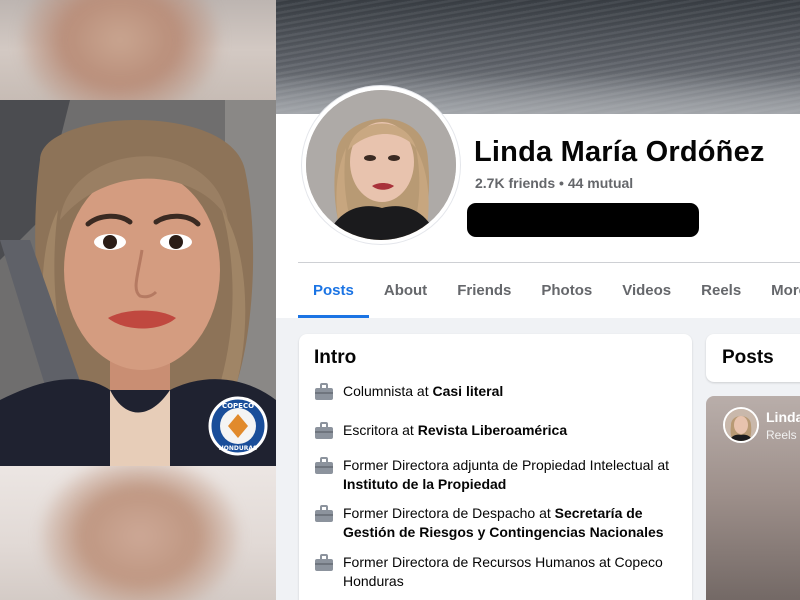 The image size is (800, 600). I want to click on profile-avatar, so click(381, 165).